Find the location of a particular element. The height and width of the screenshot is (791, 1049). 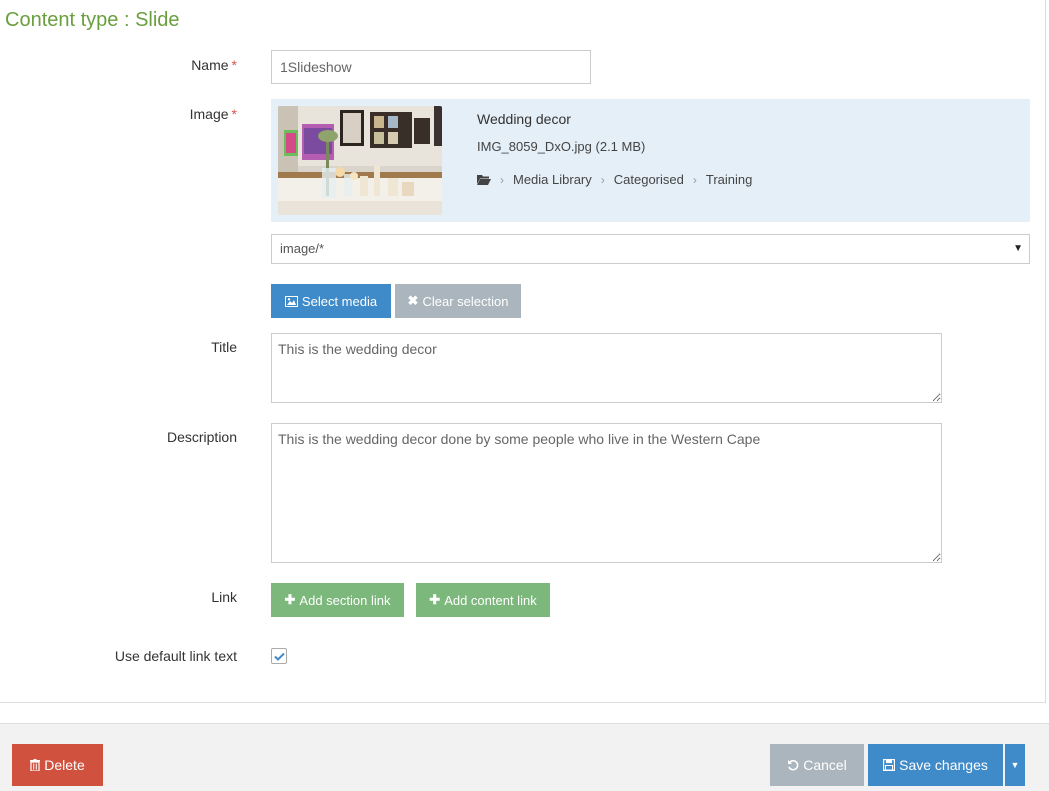

save-changes-button: Save changes is located at coordinates (935, 765).